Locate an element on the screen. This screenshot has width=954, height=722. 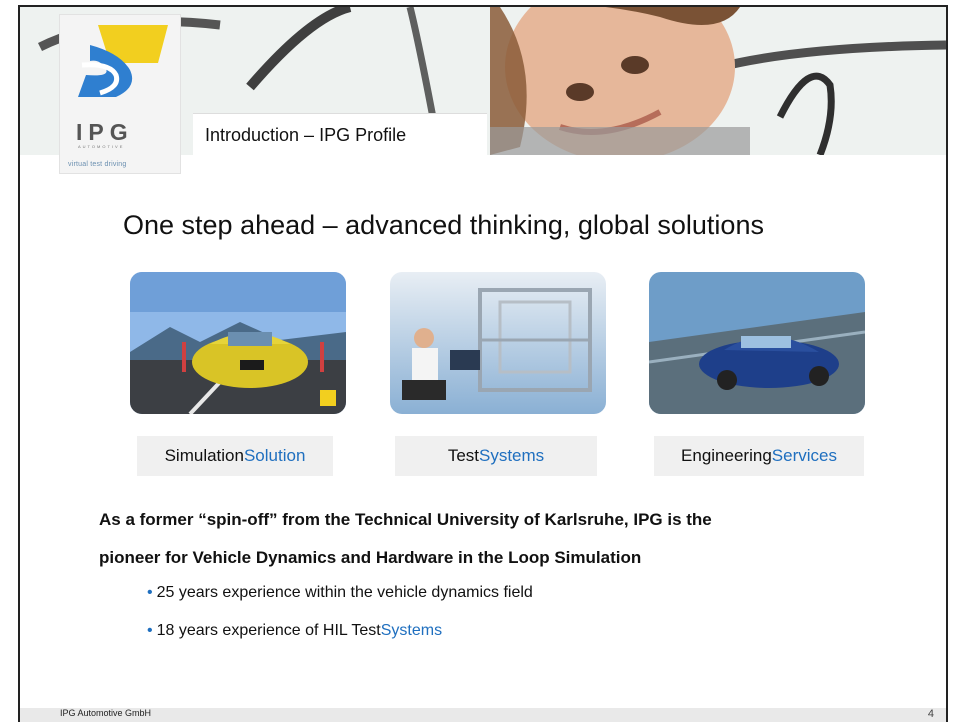
card-label-simulation: Simulation Solution is located at coordinates (235, 456).